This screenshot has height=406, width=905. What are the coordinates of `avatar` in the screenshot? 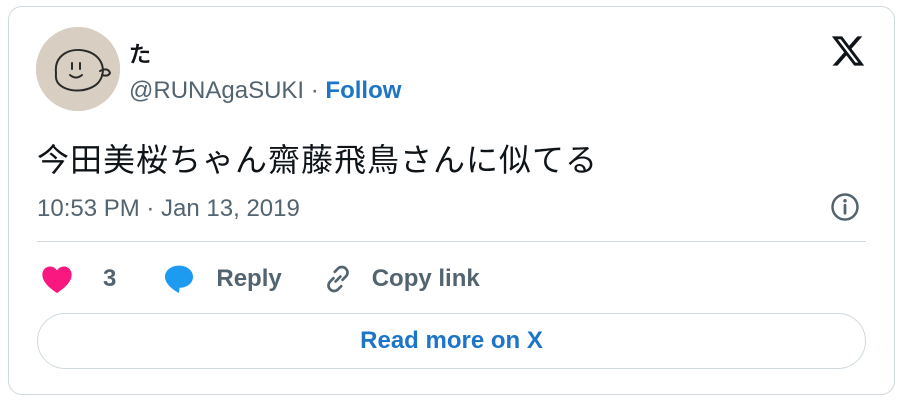 It's located at (78, 69).